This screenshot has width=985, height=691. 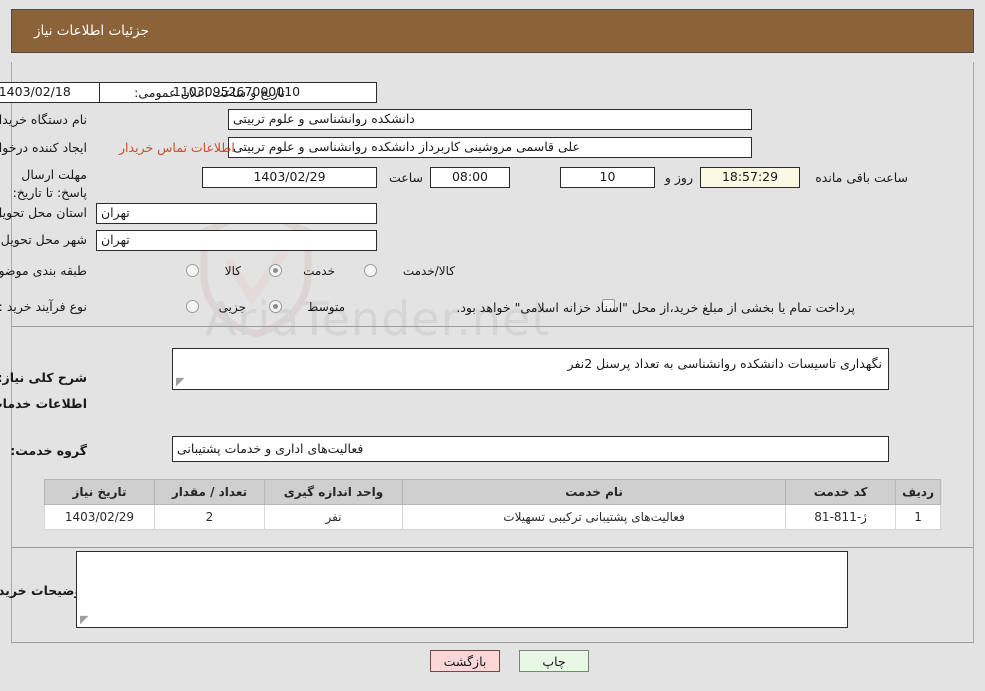 What do you see at coordinates (43, 147) in the screenshot?
I see `creator-label: ایجاد کننده درخواست:` at bounding box center [43, 147].